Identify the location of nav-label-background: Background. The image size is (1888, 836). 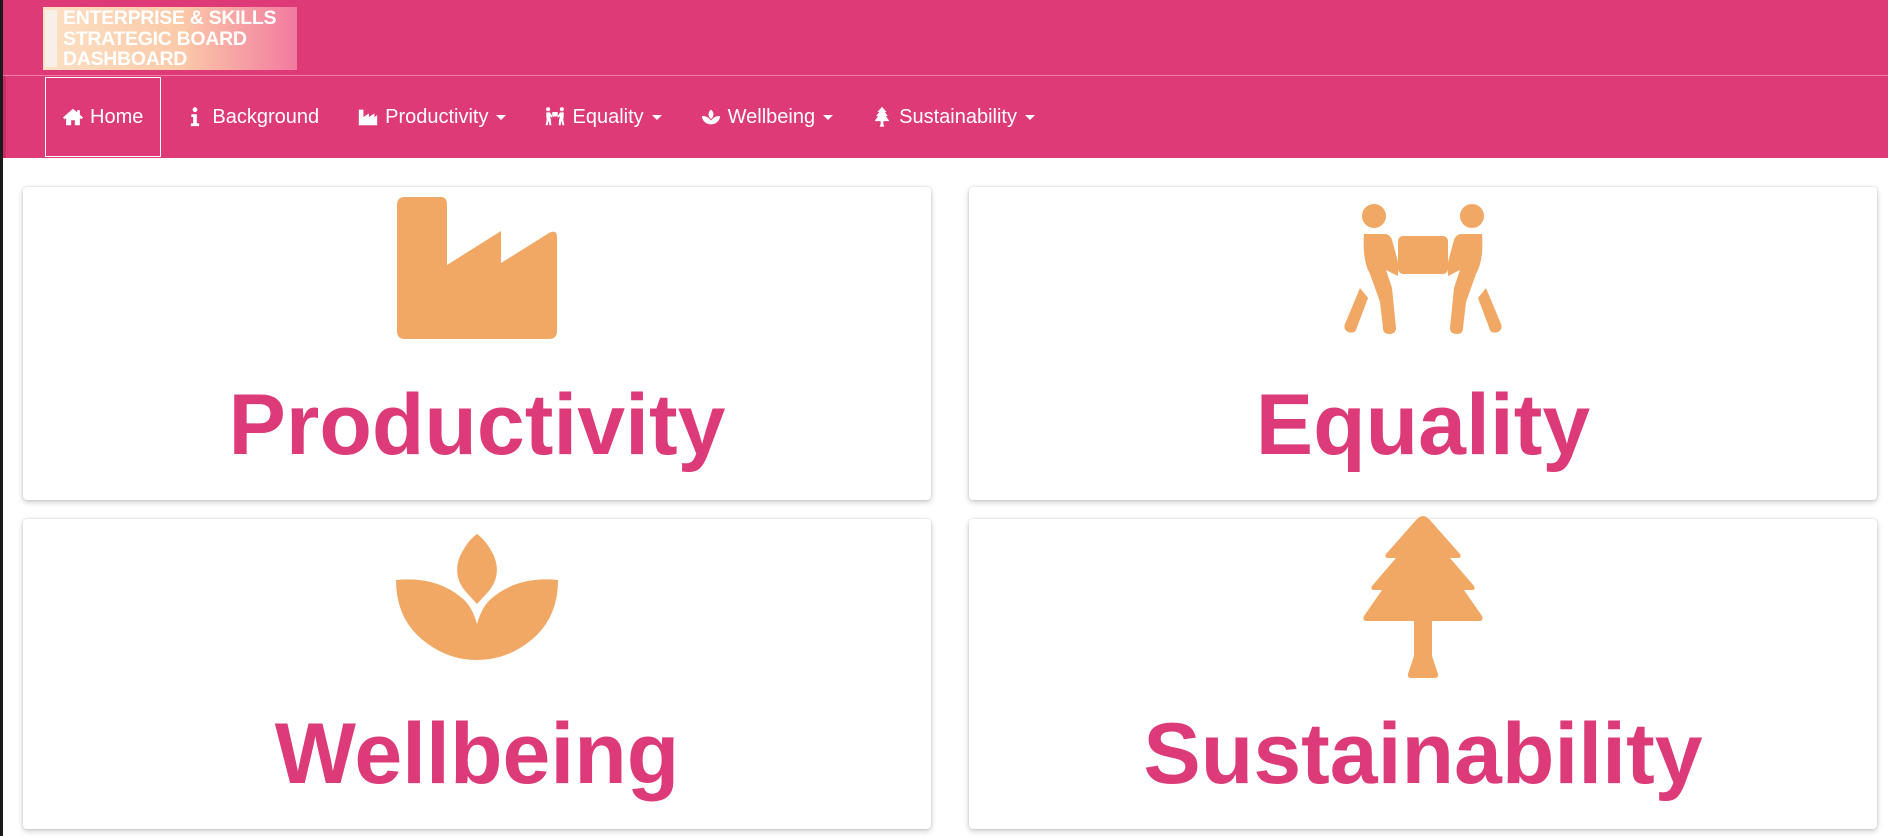
(266, 116).